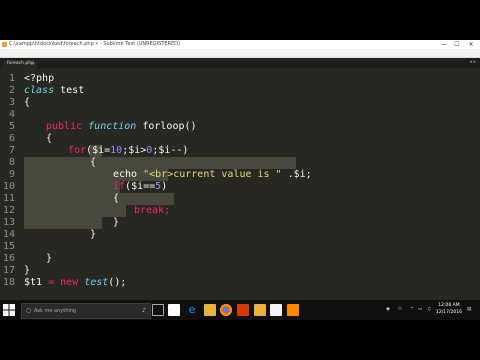 This screenshot has height=360, width=480. Describe the element at coordinates (39, 90) in the screenshot. I see `code-keyword: class` at that location.